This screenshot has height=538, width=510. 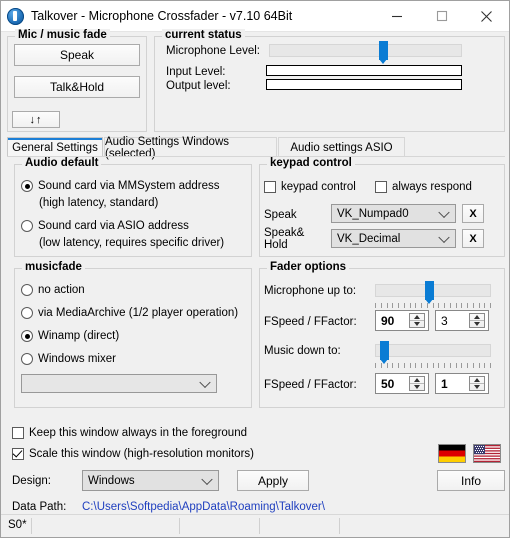 I want to click on music-fspeed-ffactor-label: FSpeed / FFactor:, so click(x=310, y=385).